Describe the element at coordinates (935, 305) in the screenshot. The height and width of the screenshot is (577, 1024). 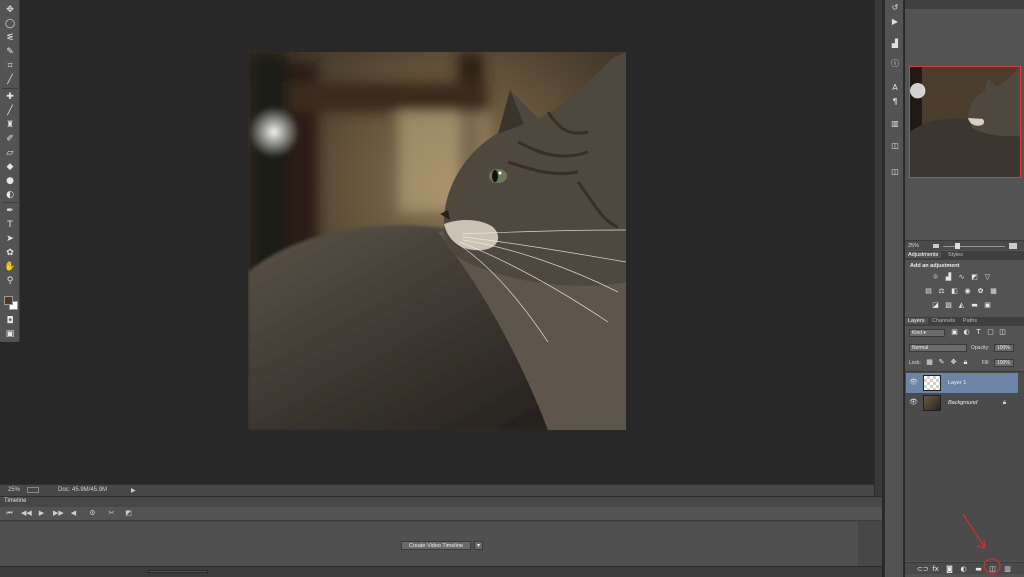
I see `invert-icon: ◪` at that location.